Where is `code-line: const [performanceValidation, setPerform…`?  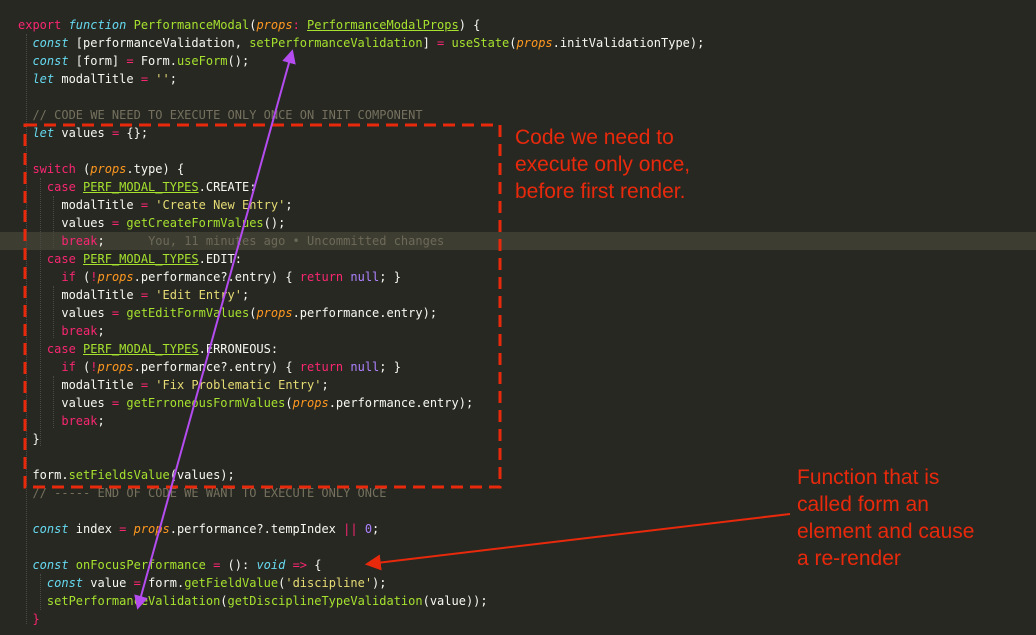 code-line: const [performanceValidation, setPerform… is located at coordinates (518, 43).